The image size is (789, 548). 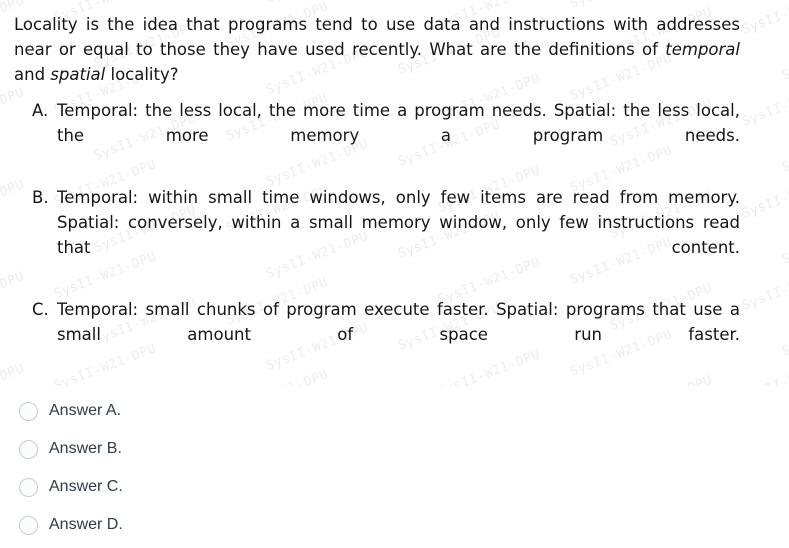 I want to click on answer-option-b-label: Answer B., so click(x=85, y=448).